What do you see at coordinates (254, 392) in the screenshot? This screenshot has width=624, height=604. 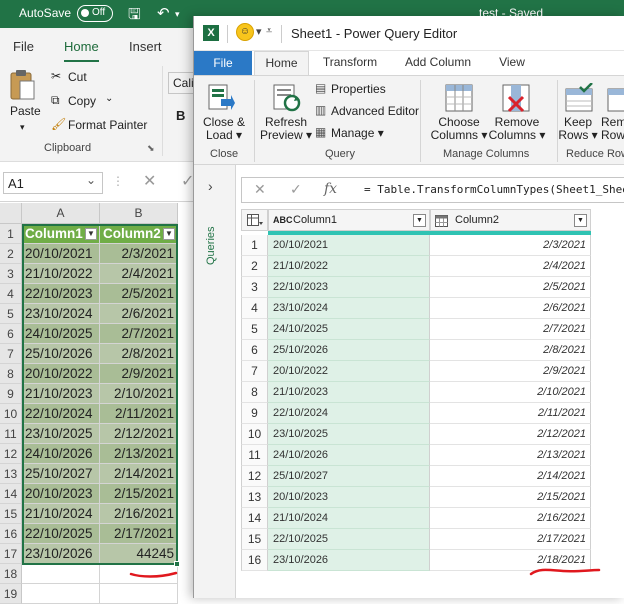 I see `pq-row-number: 8` at bounding box center [254, 392].